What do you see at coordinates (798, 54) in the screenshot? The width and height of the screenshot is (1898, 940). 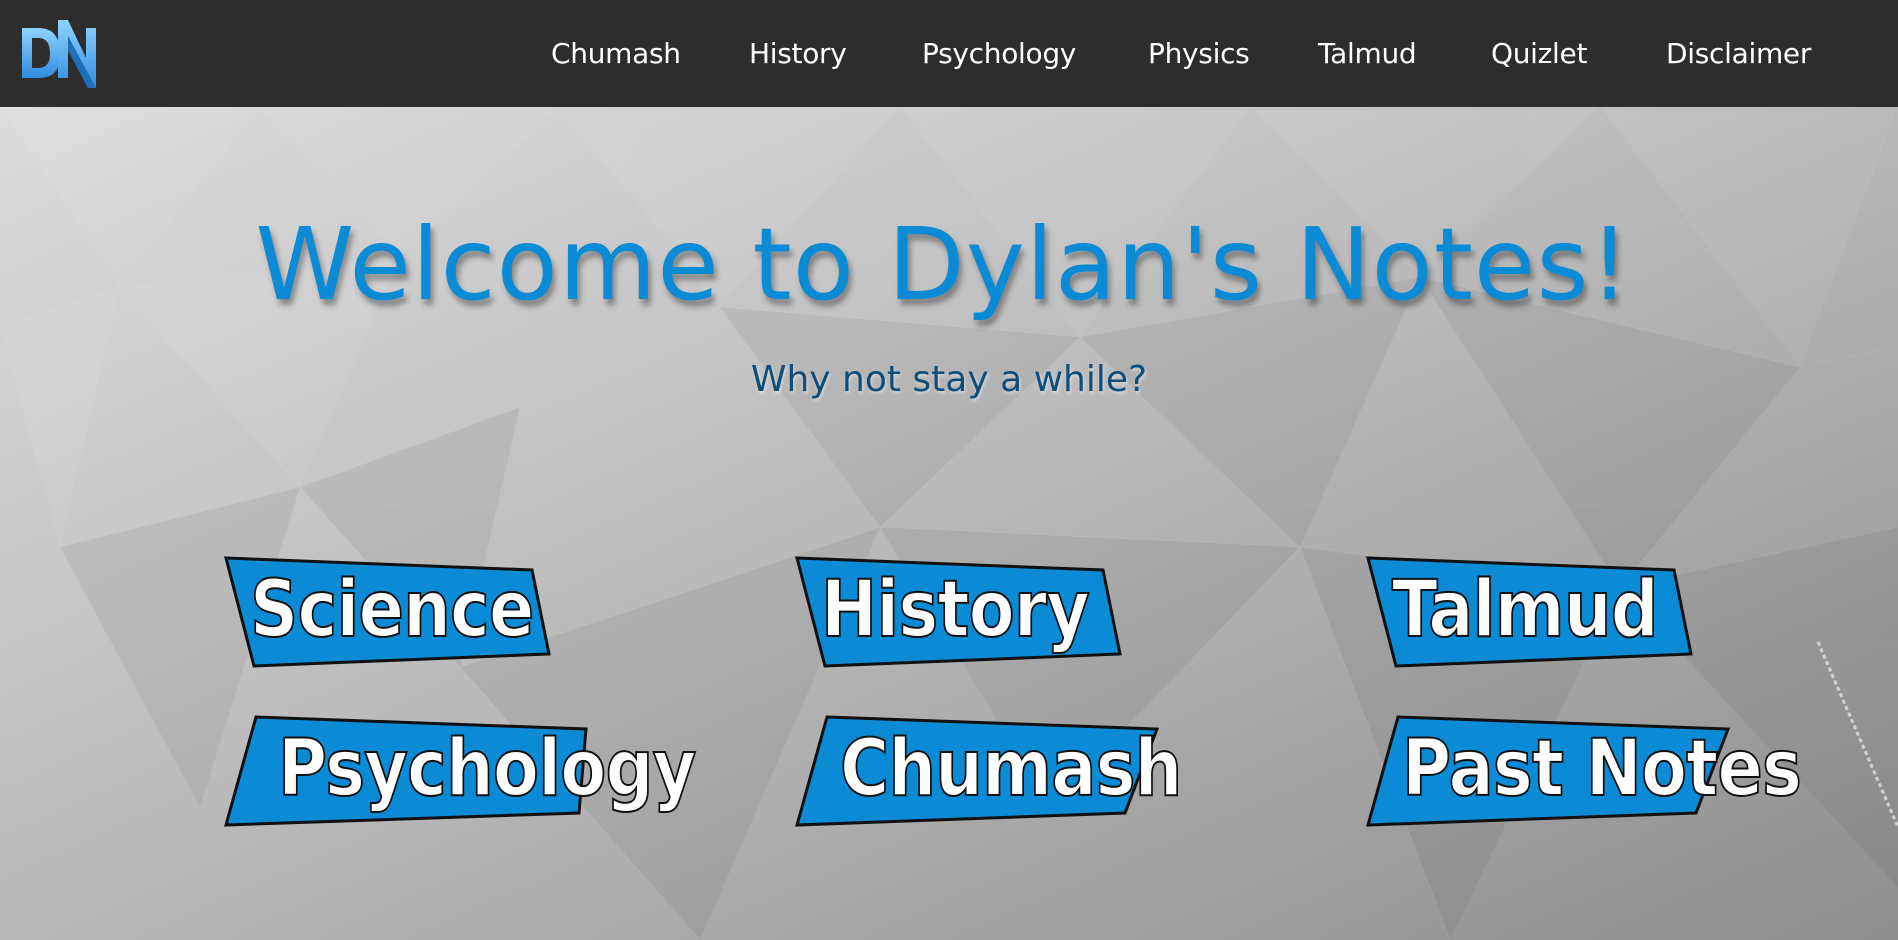 I see `nav-item-history: History` at bounding box center [798, 54].